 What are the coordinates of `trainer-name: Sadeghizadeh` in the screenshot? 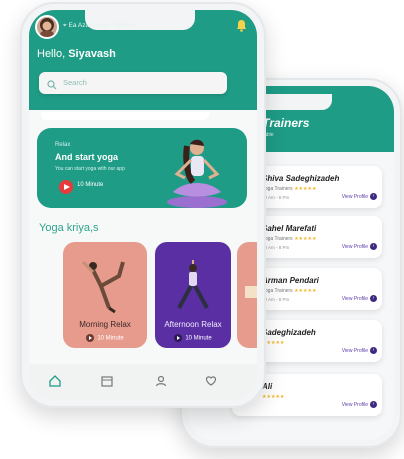 It's located at (289, 332).